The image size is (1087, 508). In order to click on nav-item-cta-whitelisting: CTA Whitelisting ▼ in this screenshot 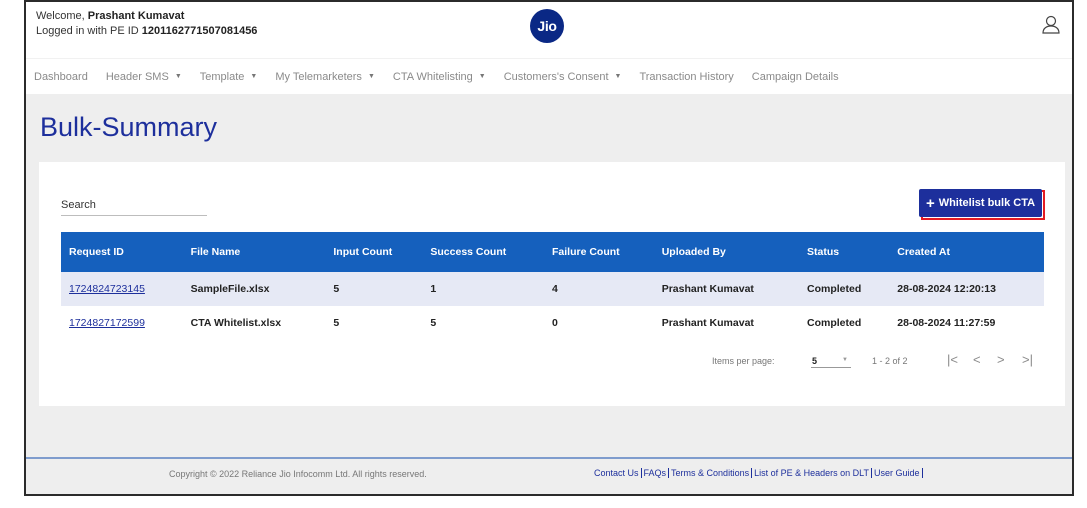, I will do `click(439, 77)`.